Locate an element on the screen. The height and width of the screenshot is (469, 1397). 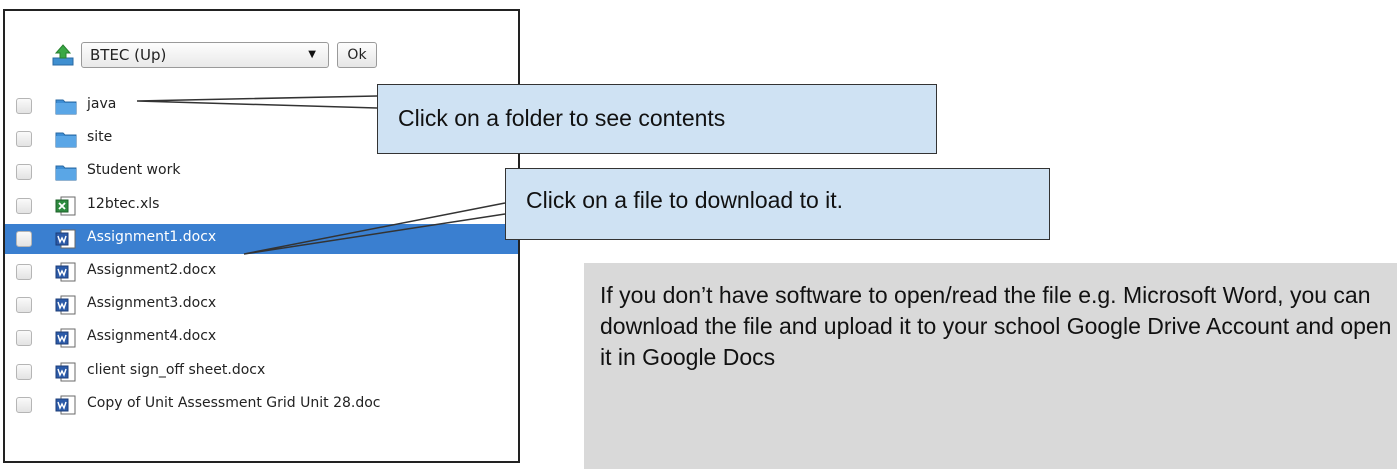
file-row: Copy of Unit Assessment Grid Unit 28.doc is located at coordinates (261, 405).